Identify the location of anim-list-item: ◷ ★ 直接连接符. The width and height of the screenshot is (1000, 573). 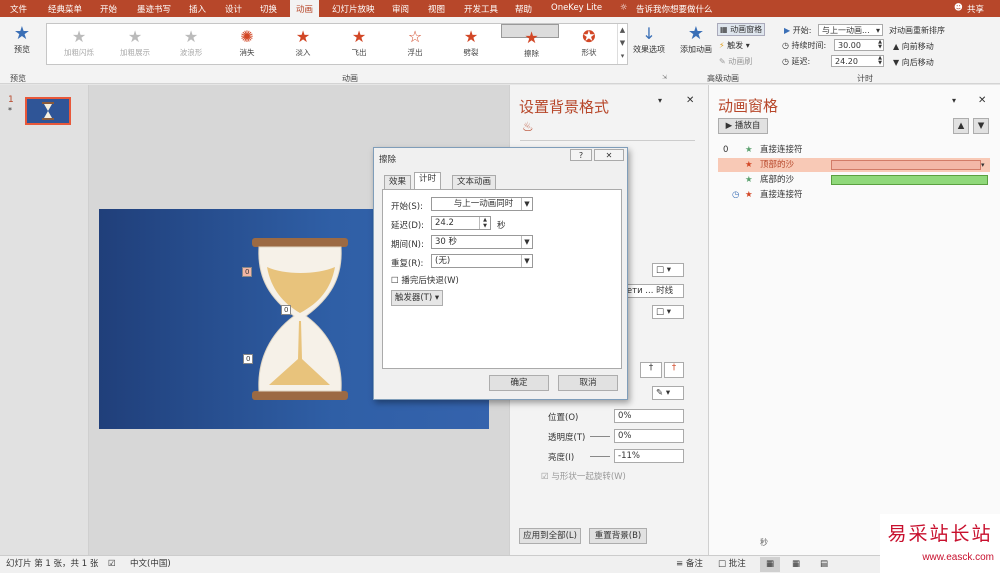
(855, 195).